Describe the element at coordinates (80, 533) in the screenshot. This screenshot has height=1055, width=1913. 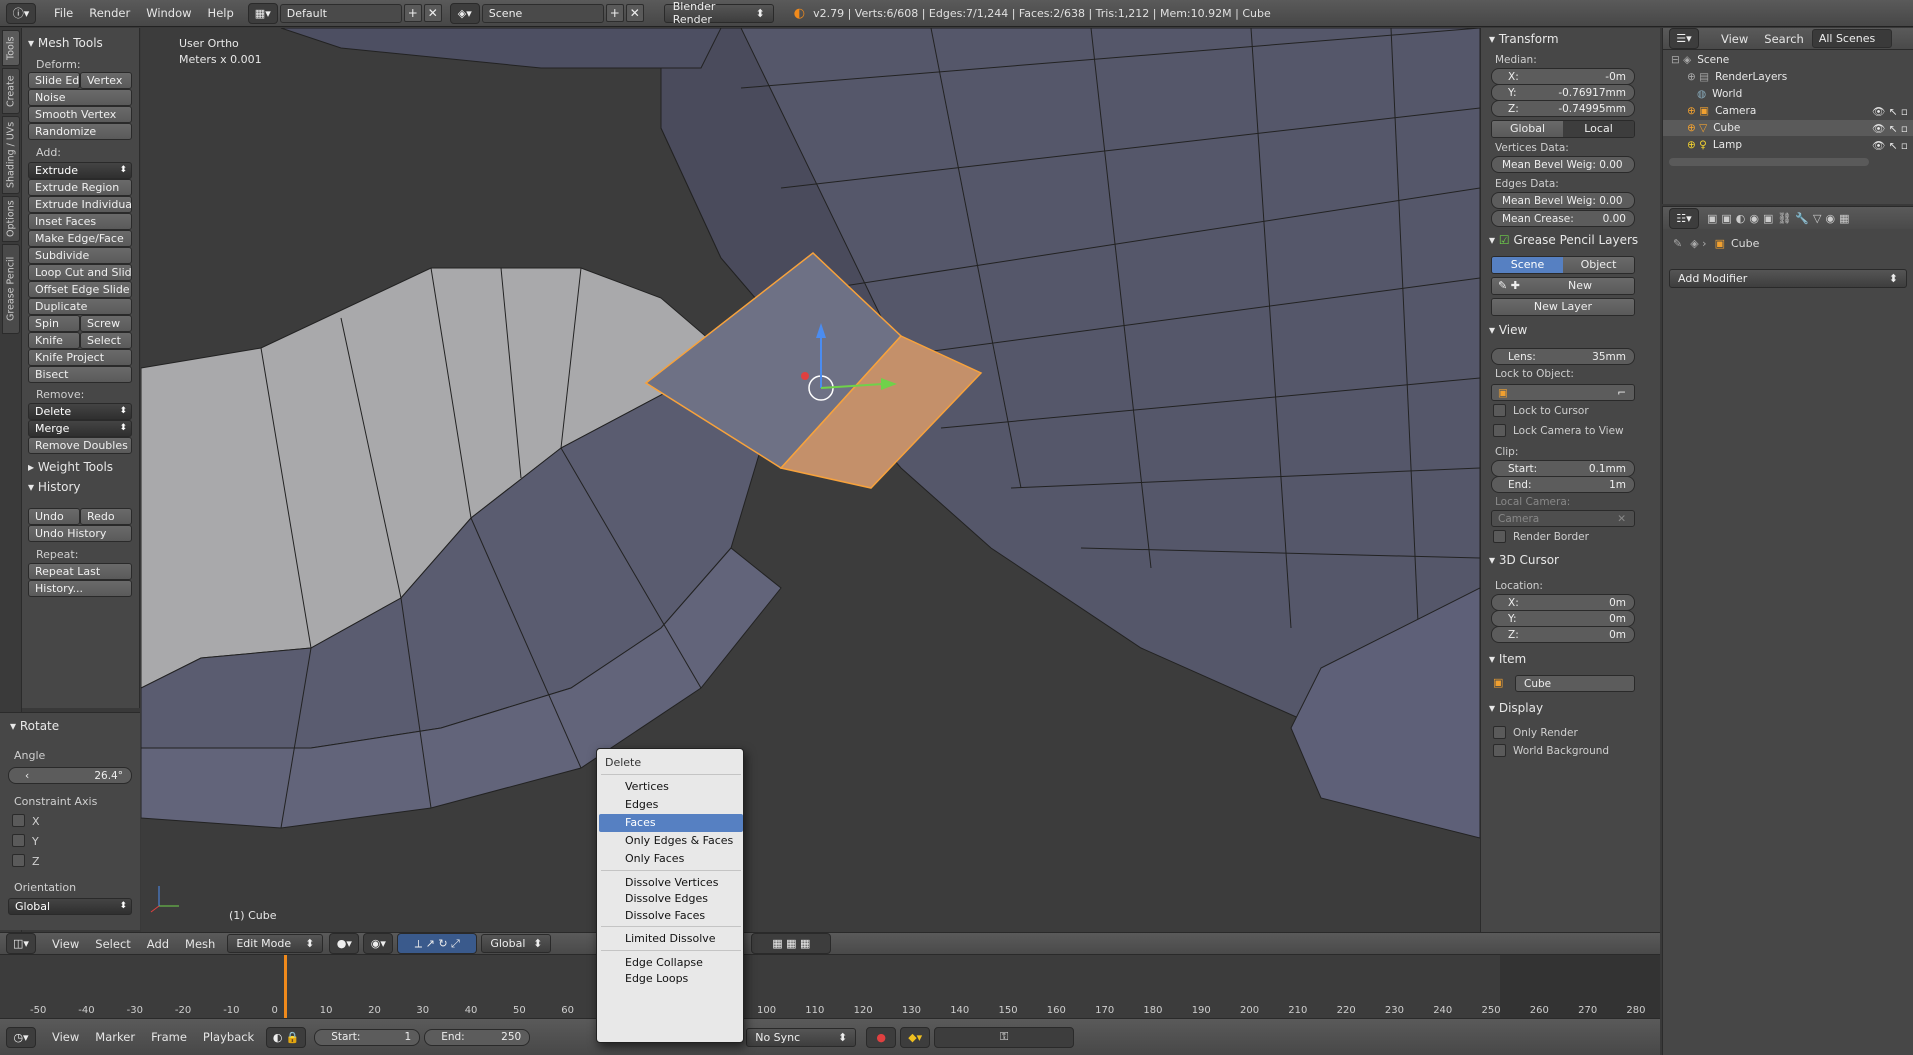
I see `undo-history-button: Undo History` at that location.